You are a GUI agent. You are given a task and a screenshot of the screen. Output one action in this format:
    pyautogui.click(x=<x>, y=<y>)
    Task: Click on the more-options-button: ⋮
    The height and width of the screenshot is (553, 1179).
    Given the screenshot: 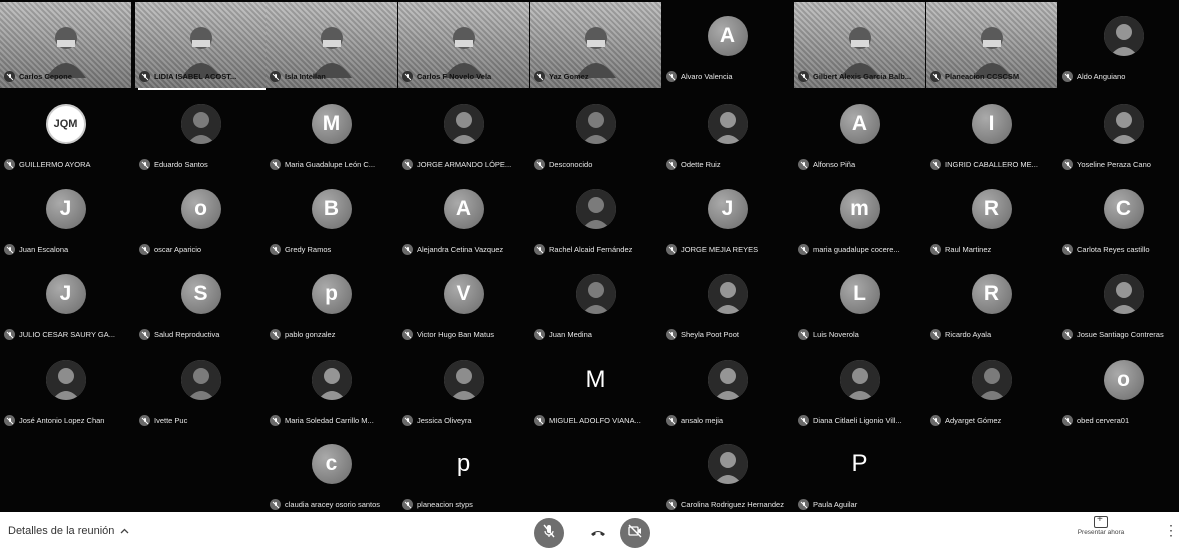 What is the action you would take?
    pyautogui.click(x=1171, y=530)
    